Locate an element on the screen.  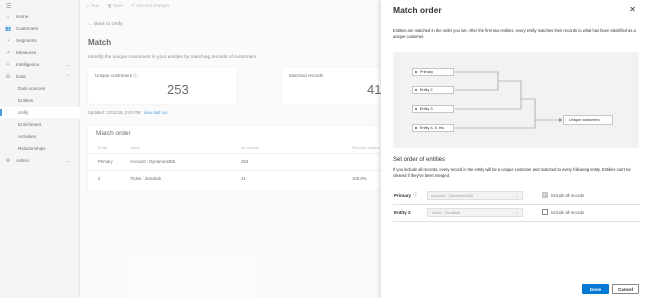
primary-include-all-checkbox: ✓ Include all records is located at coordinates (563, 195).